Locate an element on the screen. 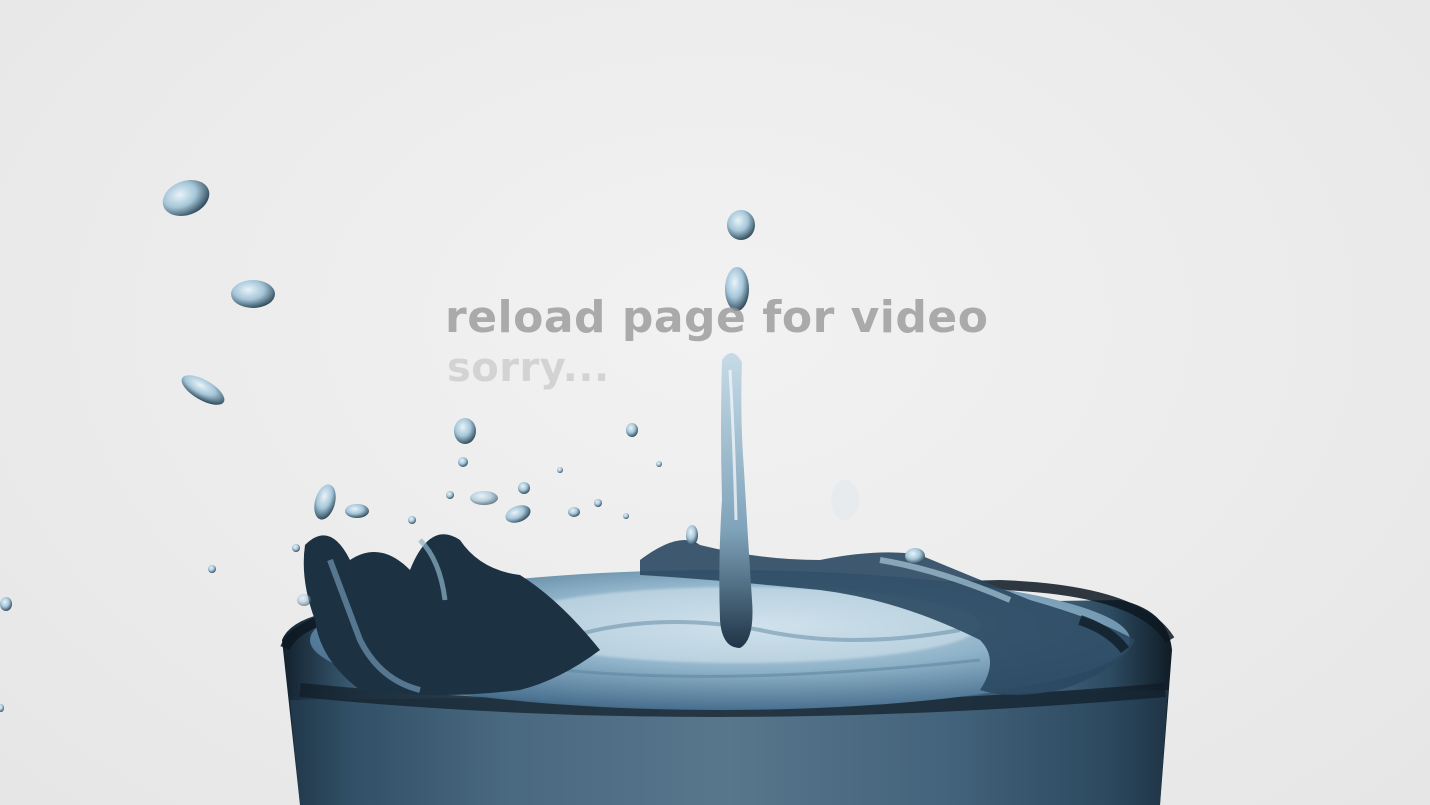  reload-message: reload page for video is located at coordinates (717, 317).